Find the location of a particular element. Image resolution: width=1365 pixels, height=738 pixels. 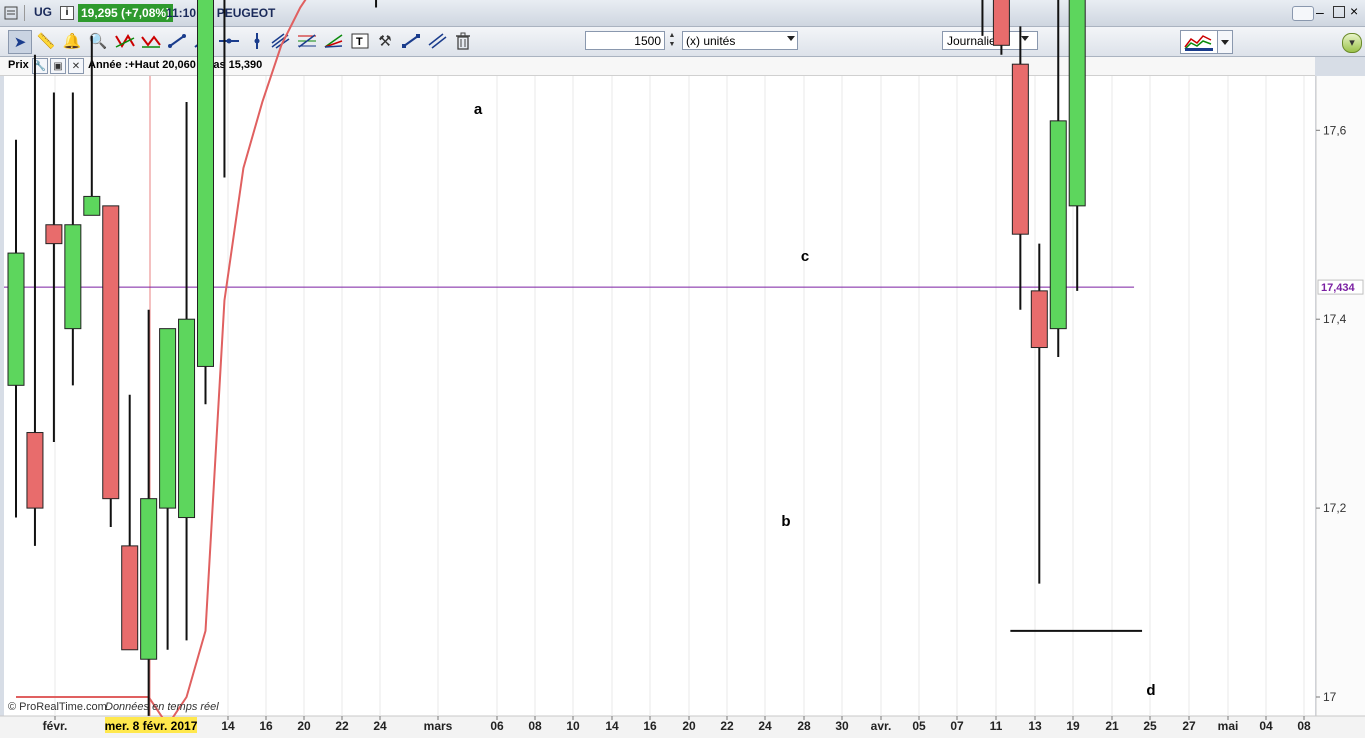

x-tick-label: mai is located at coordinates (1228, 726).